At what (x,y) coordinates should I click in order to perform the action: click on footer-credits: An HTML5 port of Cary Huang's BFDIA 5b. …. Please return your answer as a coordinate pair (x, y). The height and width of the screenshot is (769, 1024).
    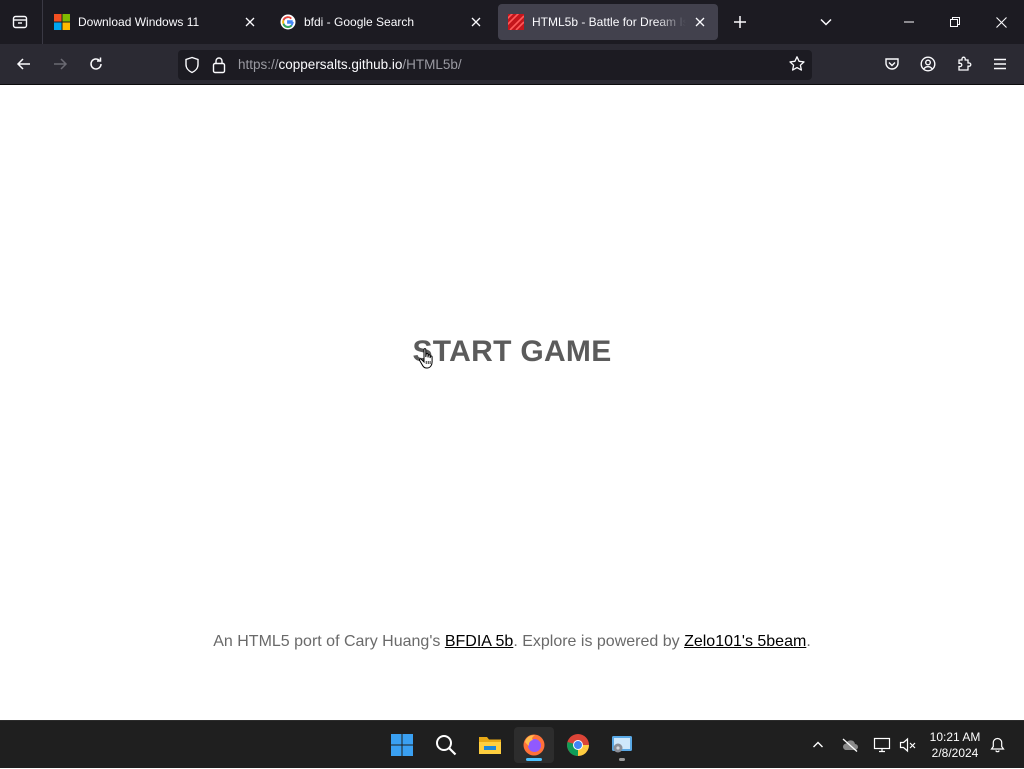
    Looking at the image, I should click on (512, 642).